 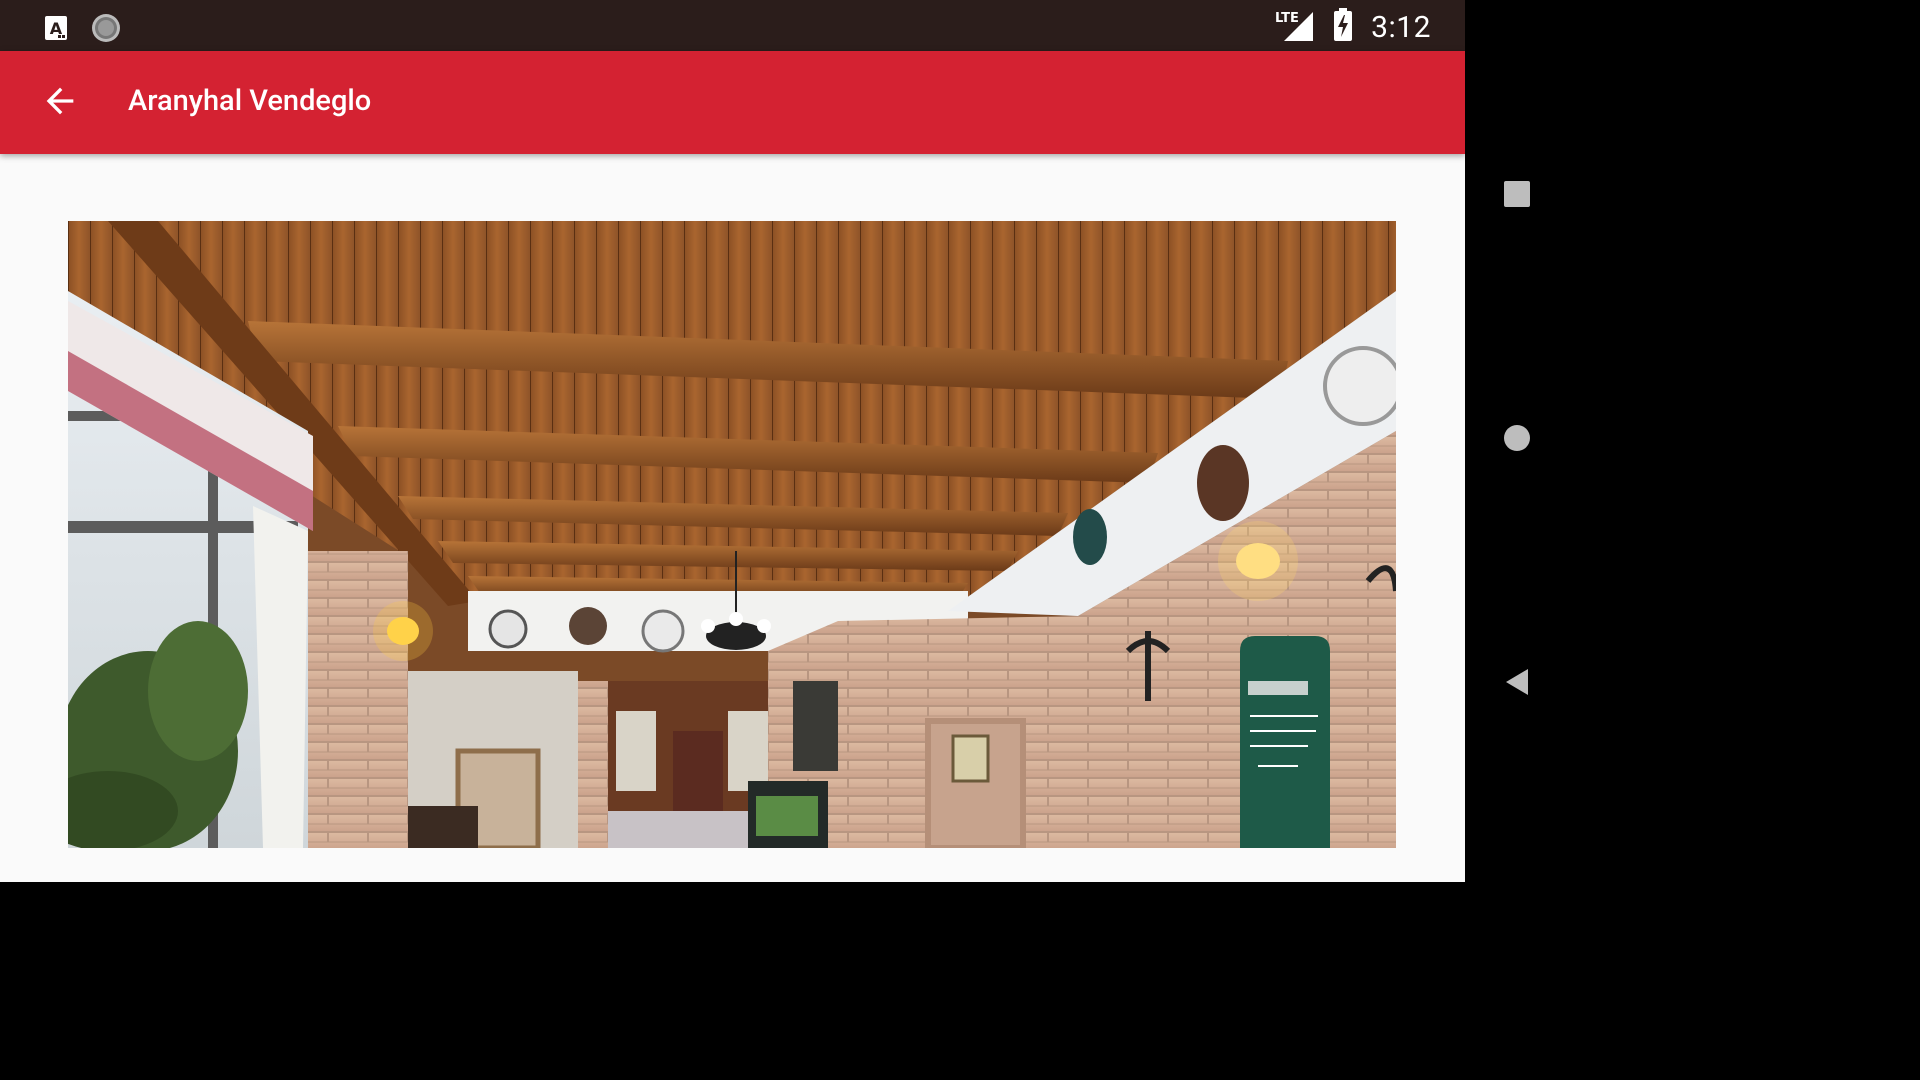 What do you see at coordinates (1401, 27) in the screenshot?
I see `clock: 3:12` at bounding box center [1401, 27].